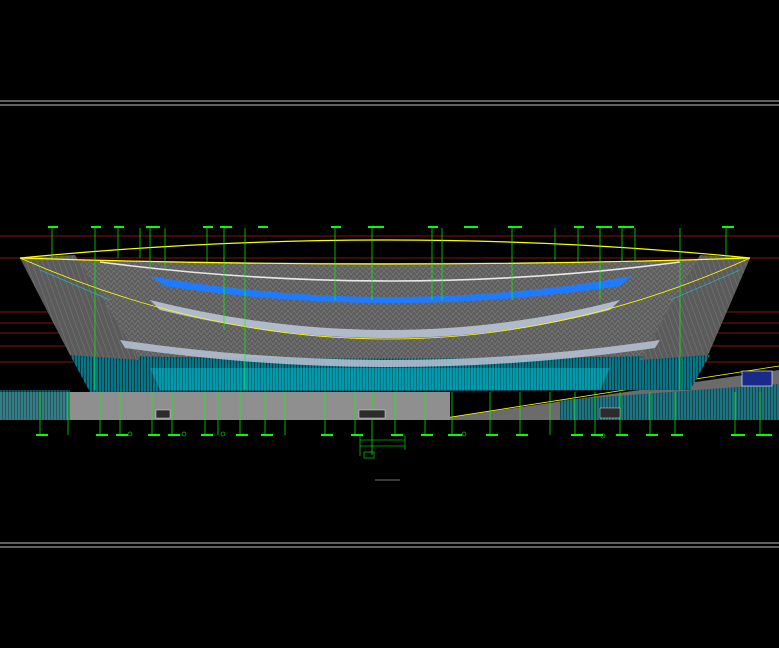  Describe the element at coordinates (404, 435) in the screenshot. I see `bottom-leader-tags` at that location.